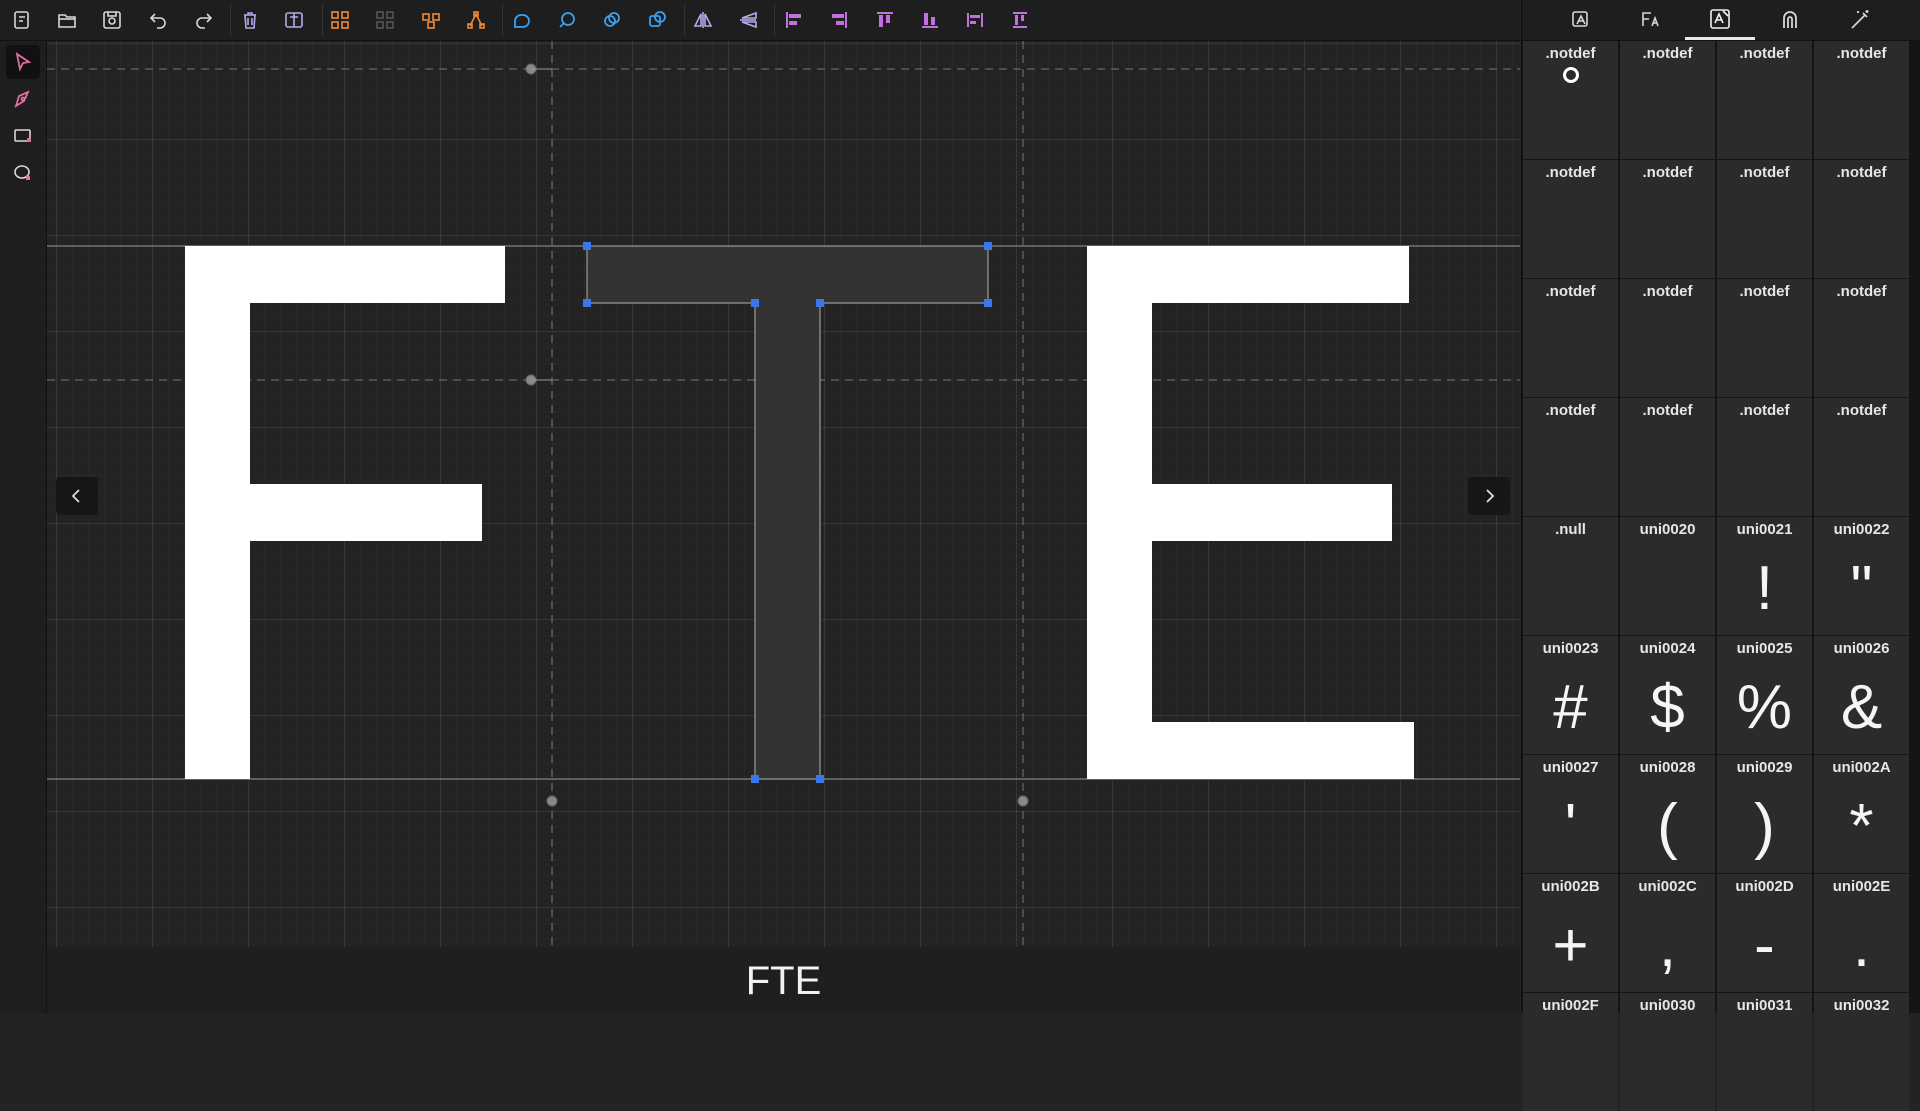  What do you see at coordinates (1651, 20) in the screenshot?
I see `font-settings-tab` at bounding box center [1651, 20].